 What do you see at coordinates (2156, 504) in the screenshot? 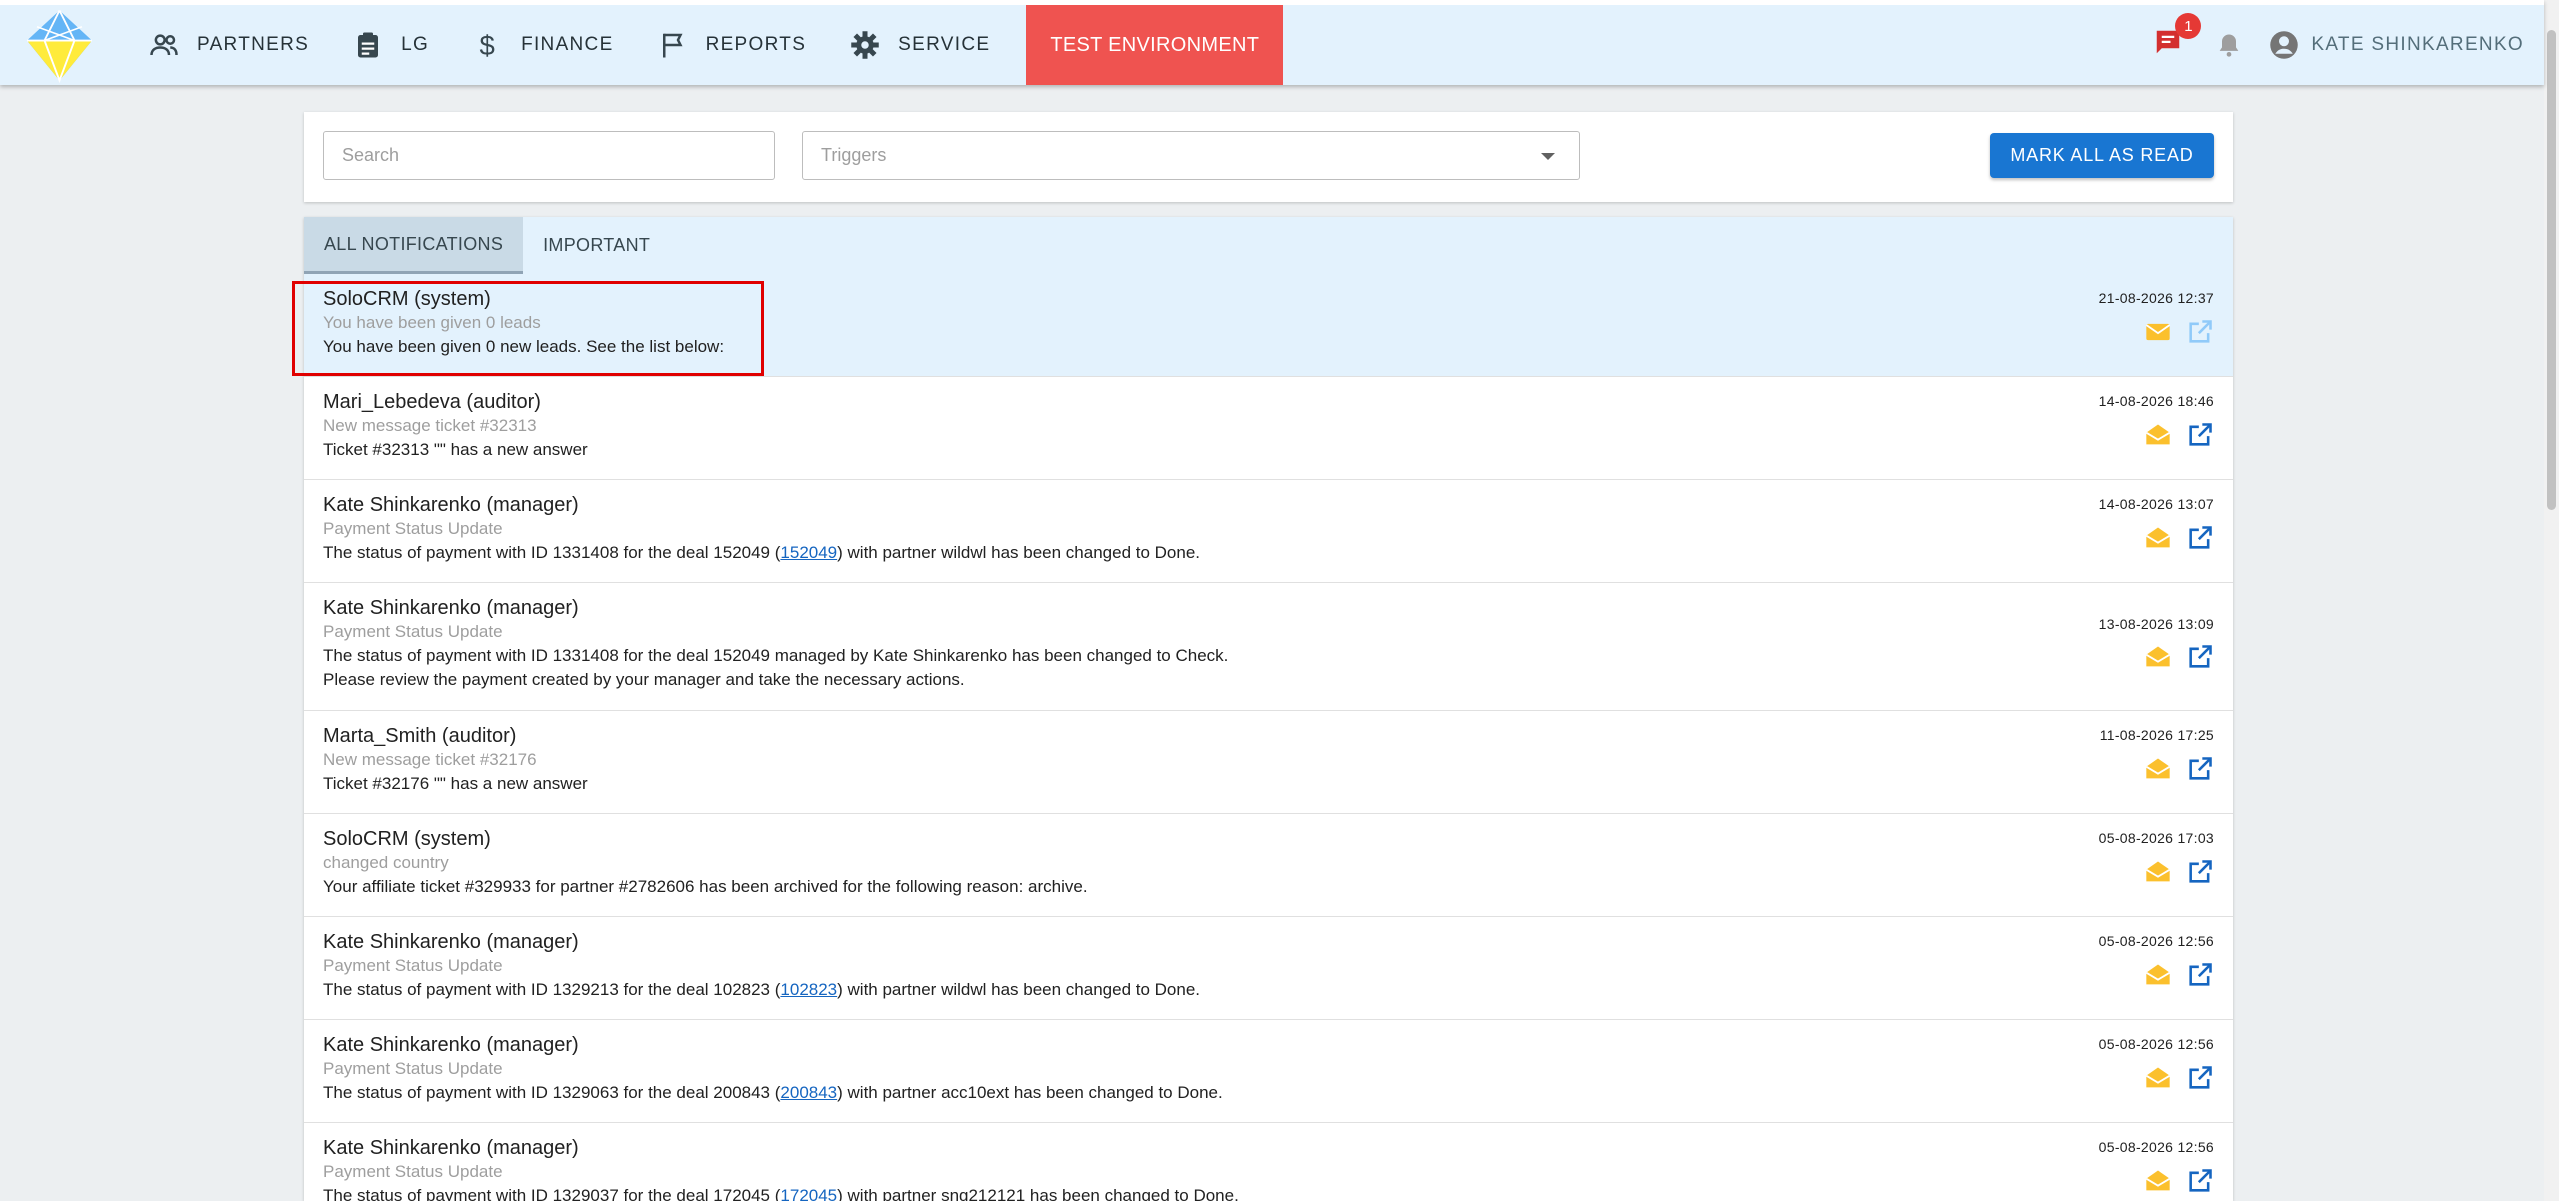
I see `notification-date: 14-08-2026 13:07` at bounding box center [2156, 504].